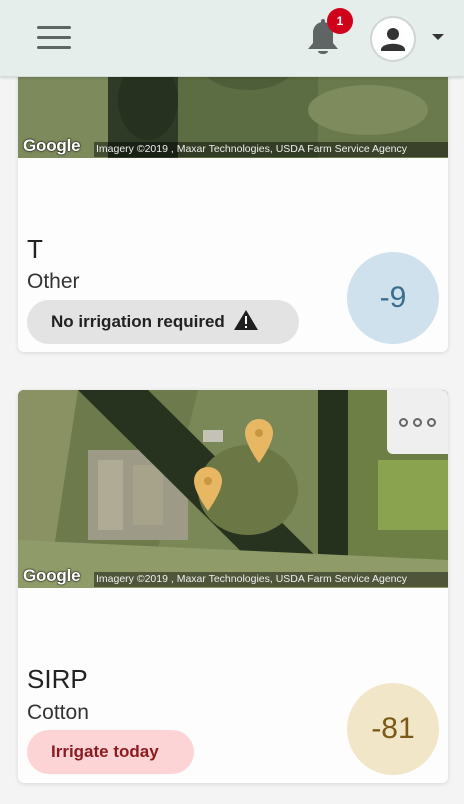 This screenshot has width=464, height=804. What do you see at coordinates (393, 729) in the screenshot?
I see `irrigation-score: -81` at bounding box center [393, 729].